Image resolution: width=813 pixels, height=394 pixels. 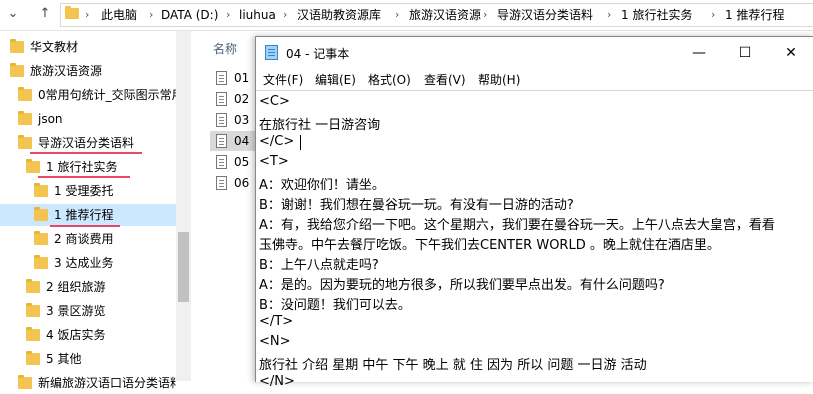 What do you see at coordinates (232, 141) in the screenshot?
I see `file-row-selected: 04` at bounding box center [232, 141].